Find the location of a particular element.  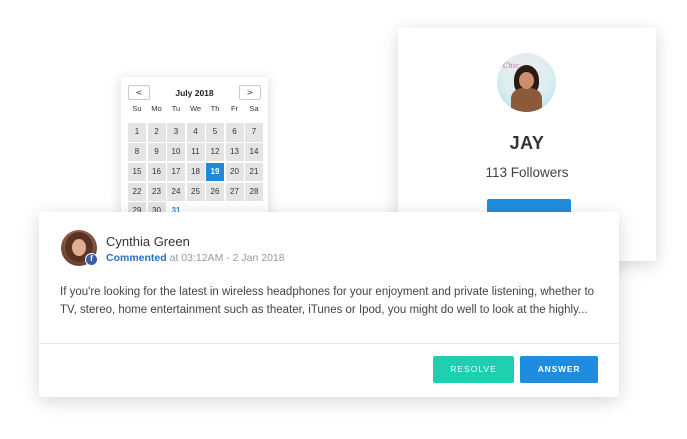

calendar-day: 7 is located at coordinates (254, 132).